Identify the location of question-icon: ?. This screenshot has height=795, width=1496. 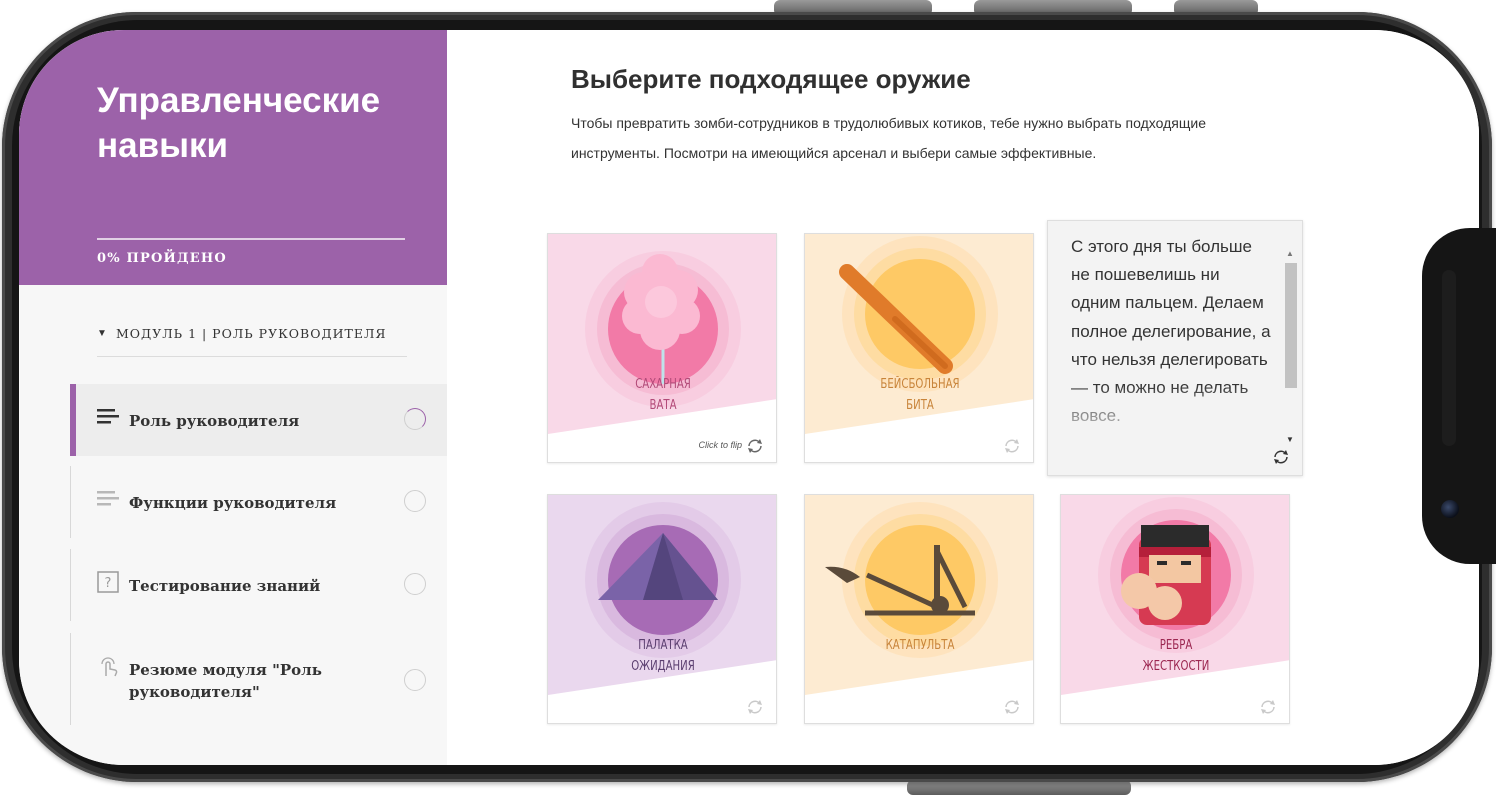
(108, 582).